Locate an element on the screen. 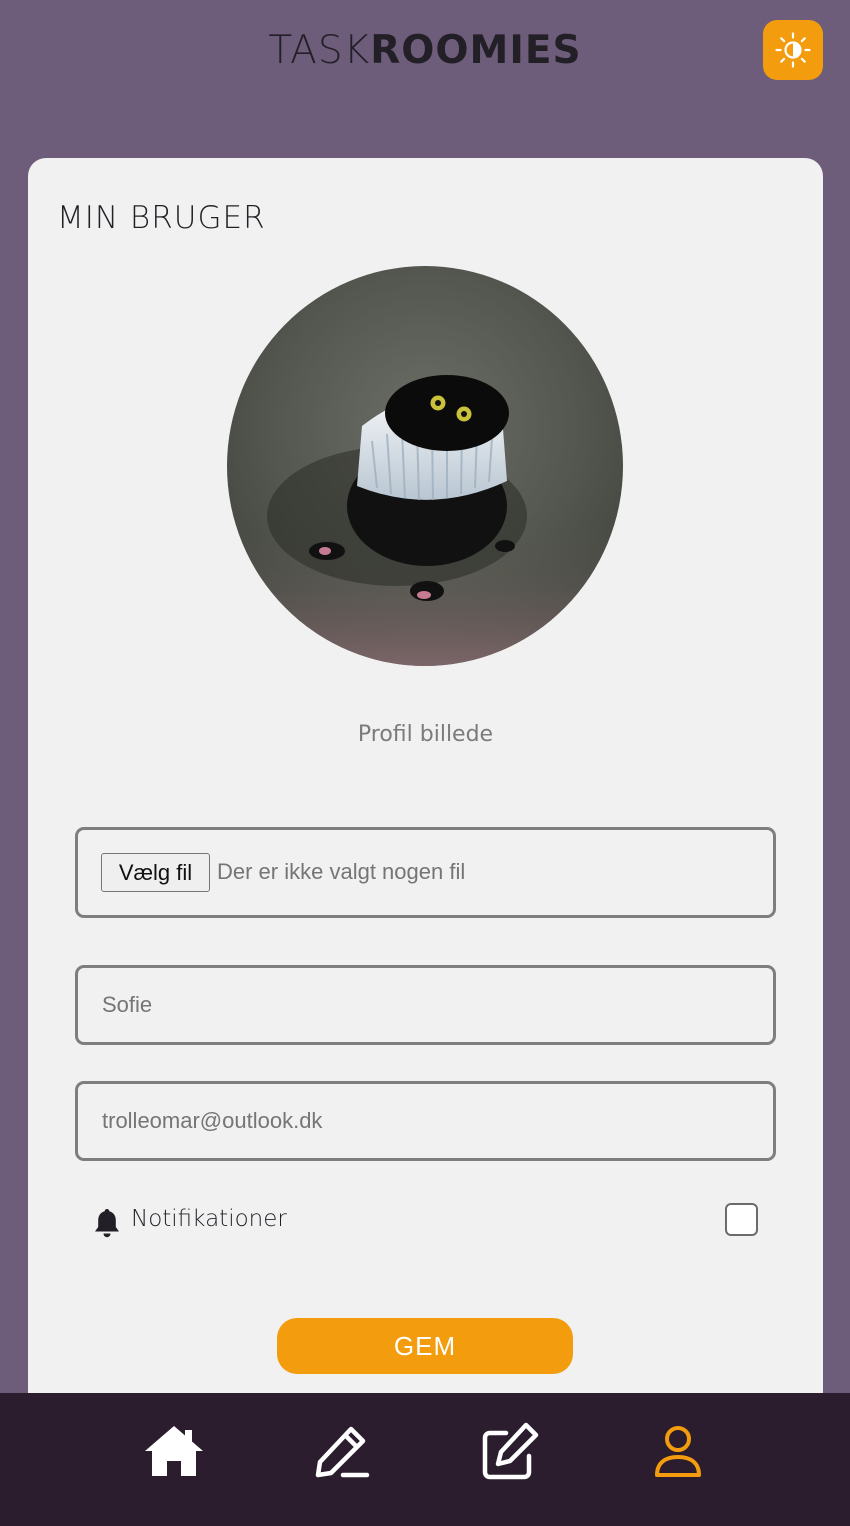 This screenshot has height=1526, width=850. sun-icon is located at coordinates (793, 50).